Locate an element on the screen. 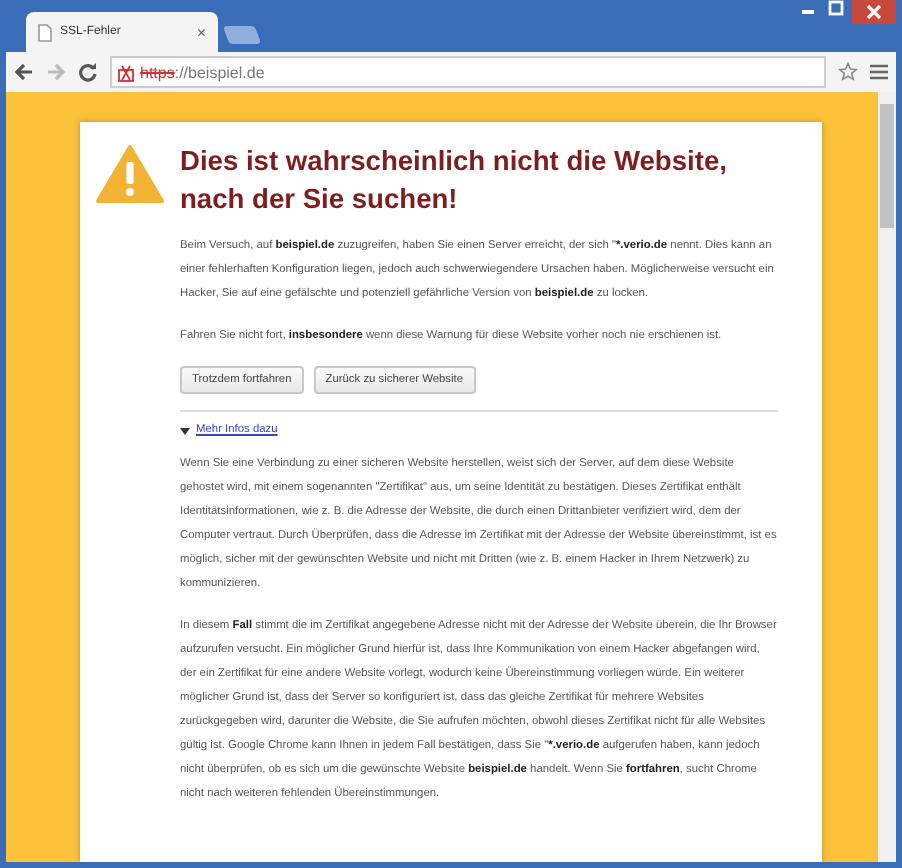 The width and height of the screenshot is (902, 868). back-icon is located at coordinates (24, 72).